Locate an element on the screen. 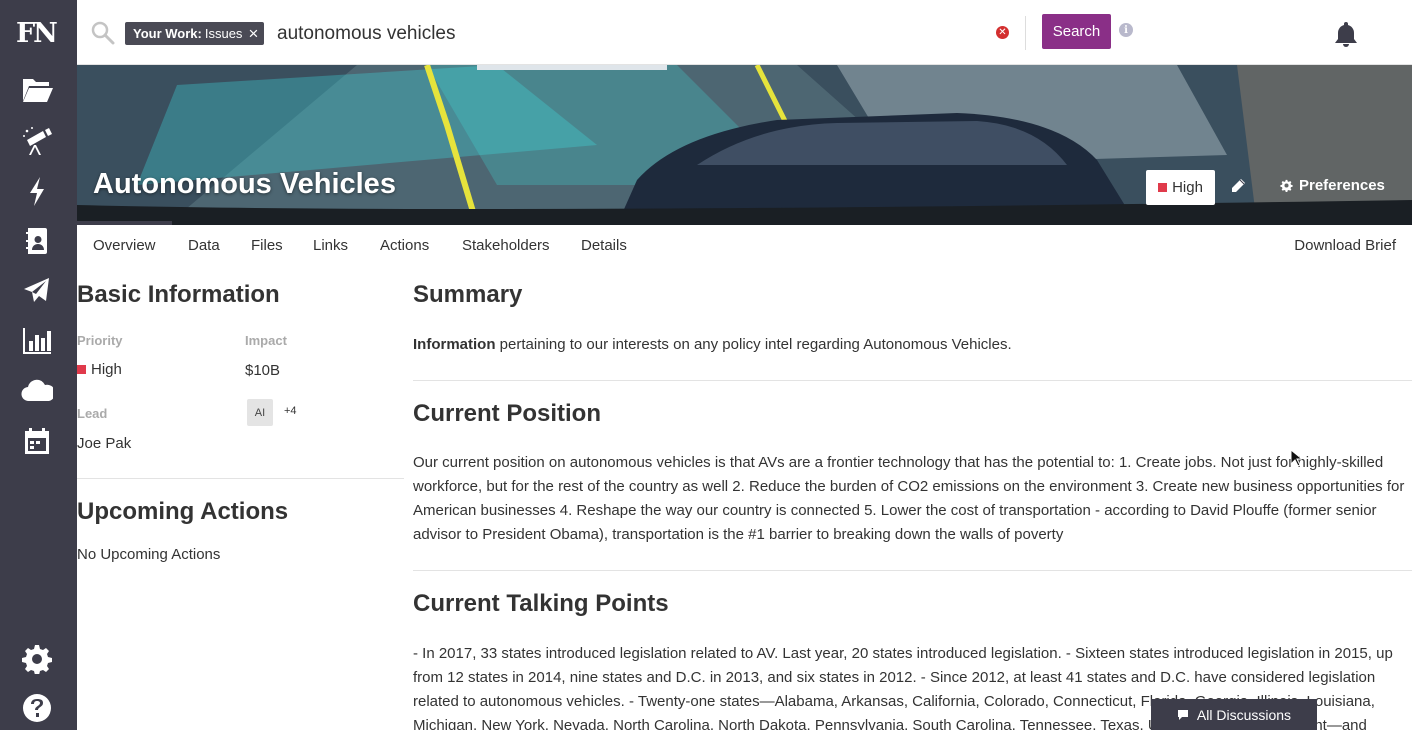  tab-overview: Overview is located at coordinates (124, 245).